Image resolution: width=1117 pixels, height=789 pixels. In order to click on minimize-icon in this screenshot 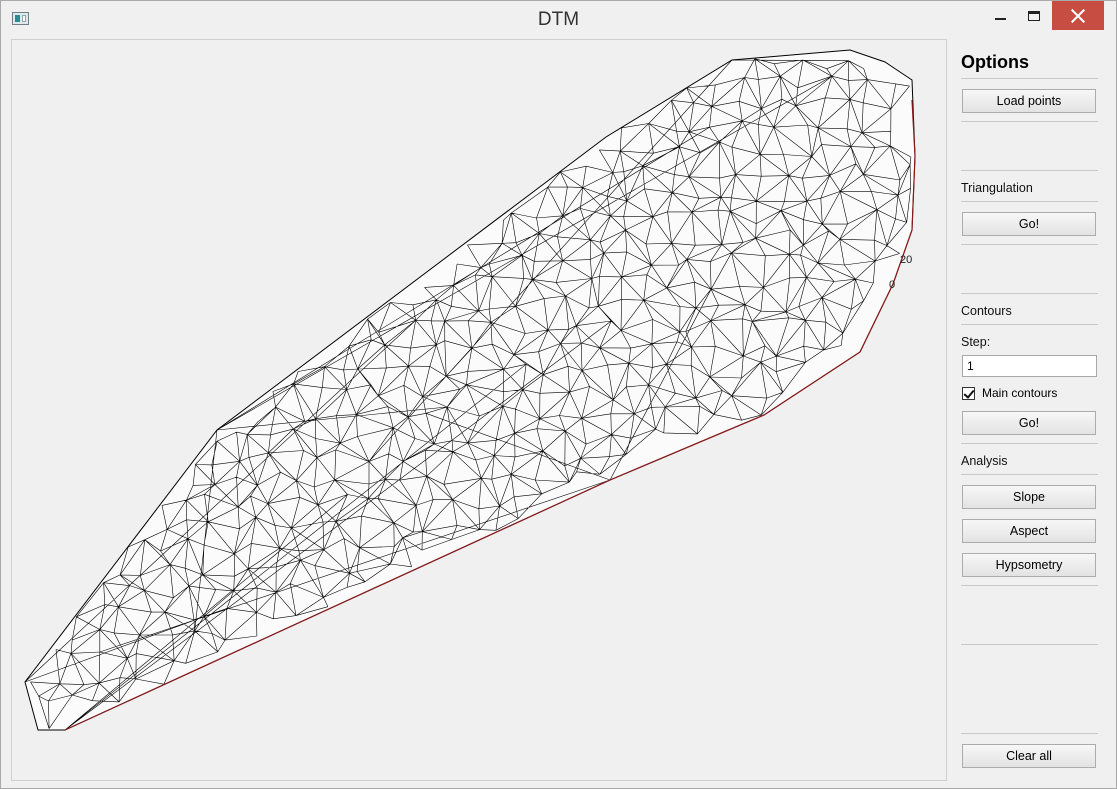, I will do `click(1000, 18)`.